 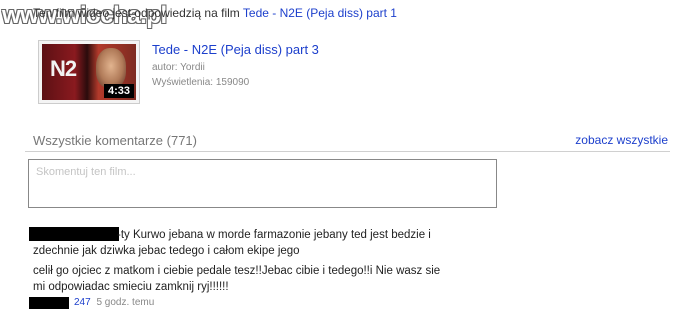 What do you see at coordinates (621, 140) in the screenshot?
I see `see-all-comments-link: zobacz wszystkie` at bounding box center [621, 140].